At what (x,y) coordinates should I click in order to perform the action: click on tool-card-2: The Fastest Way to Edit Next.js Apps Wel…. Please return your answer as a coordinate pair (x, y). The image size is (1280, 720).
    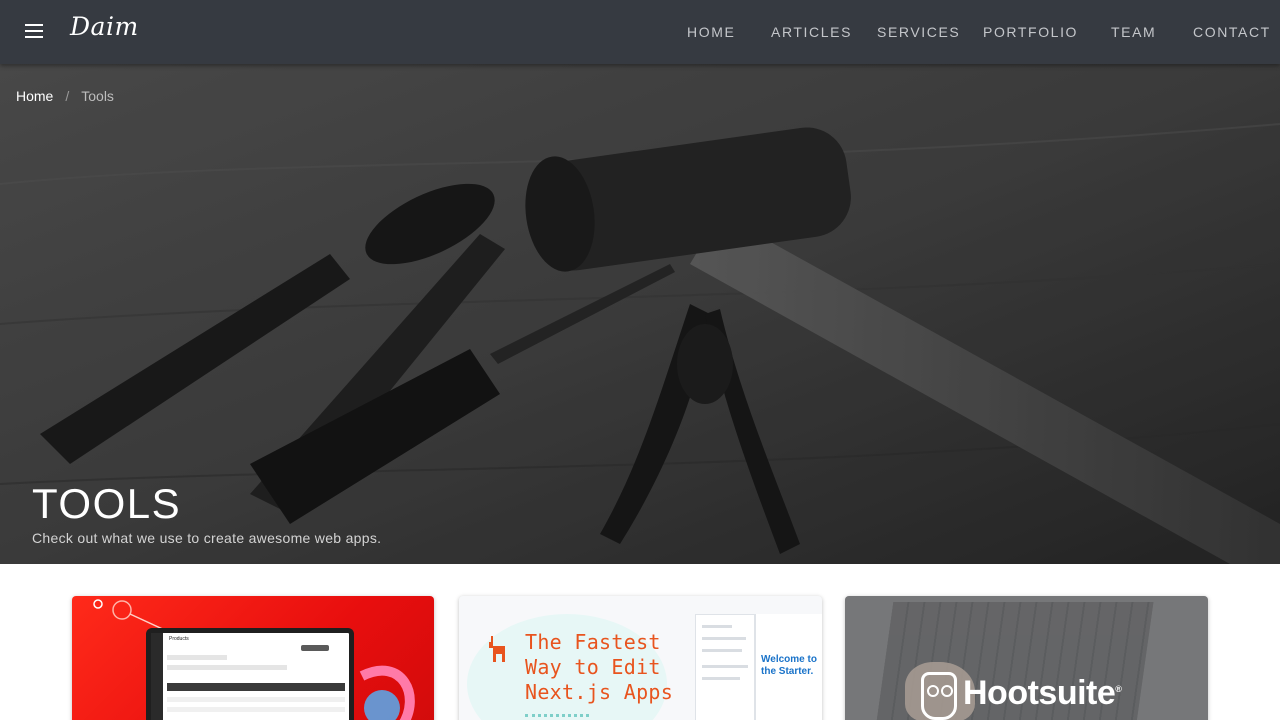
    Looking at the image, I should click on (640, 658).